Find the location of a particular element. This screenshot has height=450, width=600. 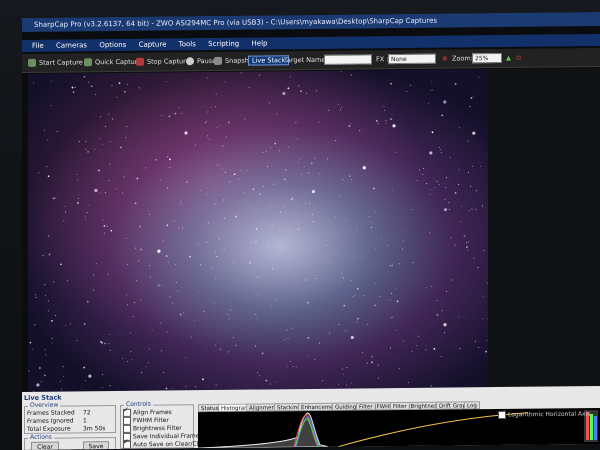

target-name-input is located at coordinates (348, 59).